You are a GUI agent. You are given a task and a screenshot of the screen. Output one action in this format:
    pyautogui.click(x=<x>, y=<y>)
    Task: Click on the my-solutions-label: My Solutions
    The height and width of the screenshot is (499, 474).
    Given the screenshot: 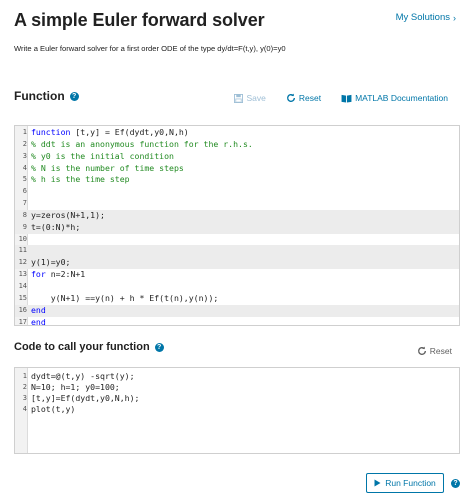 What is the action you would take?
    pyautogui.click(x=422, y=17)
    